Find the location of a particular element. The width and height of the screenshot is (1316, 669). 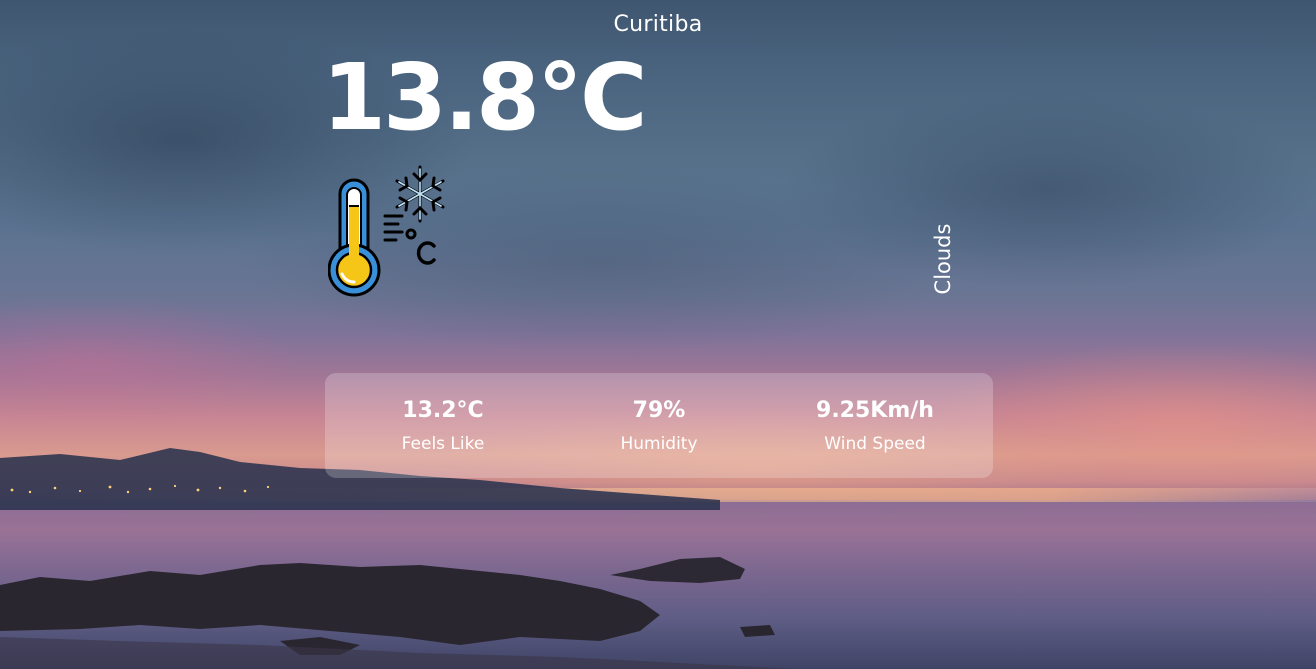

wind-speed-stat: 9.25Km/h Wind Speed is located at coordinates (875, 425).